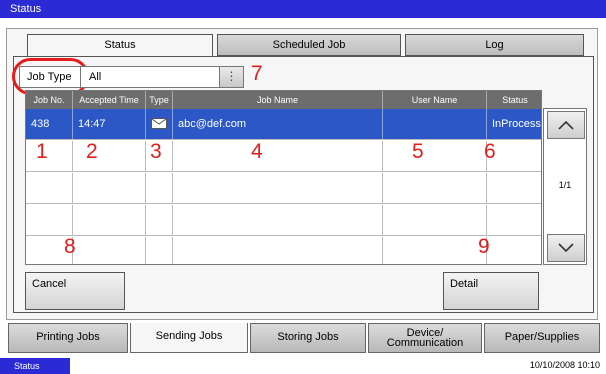  Describe the element at coordinates (565, 185) in the screenshot. I see `page-indicator: 1/1` at that location.